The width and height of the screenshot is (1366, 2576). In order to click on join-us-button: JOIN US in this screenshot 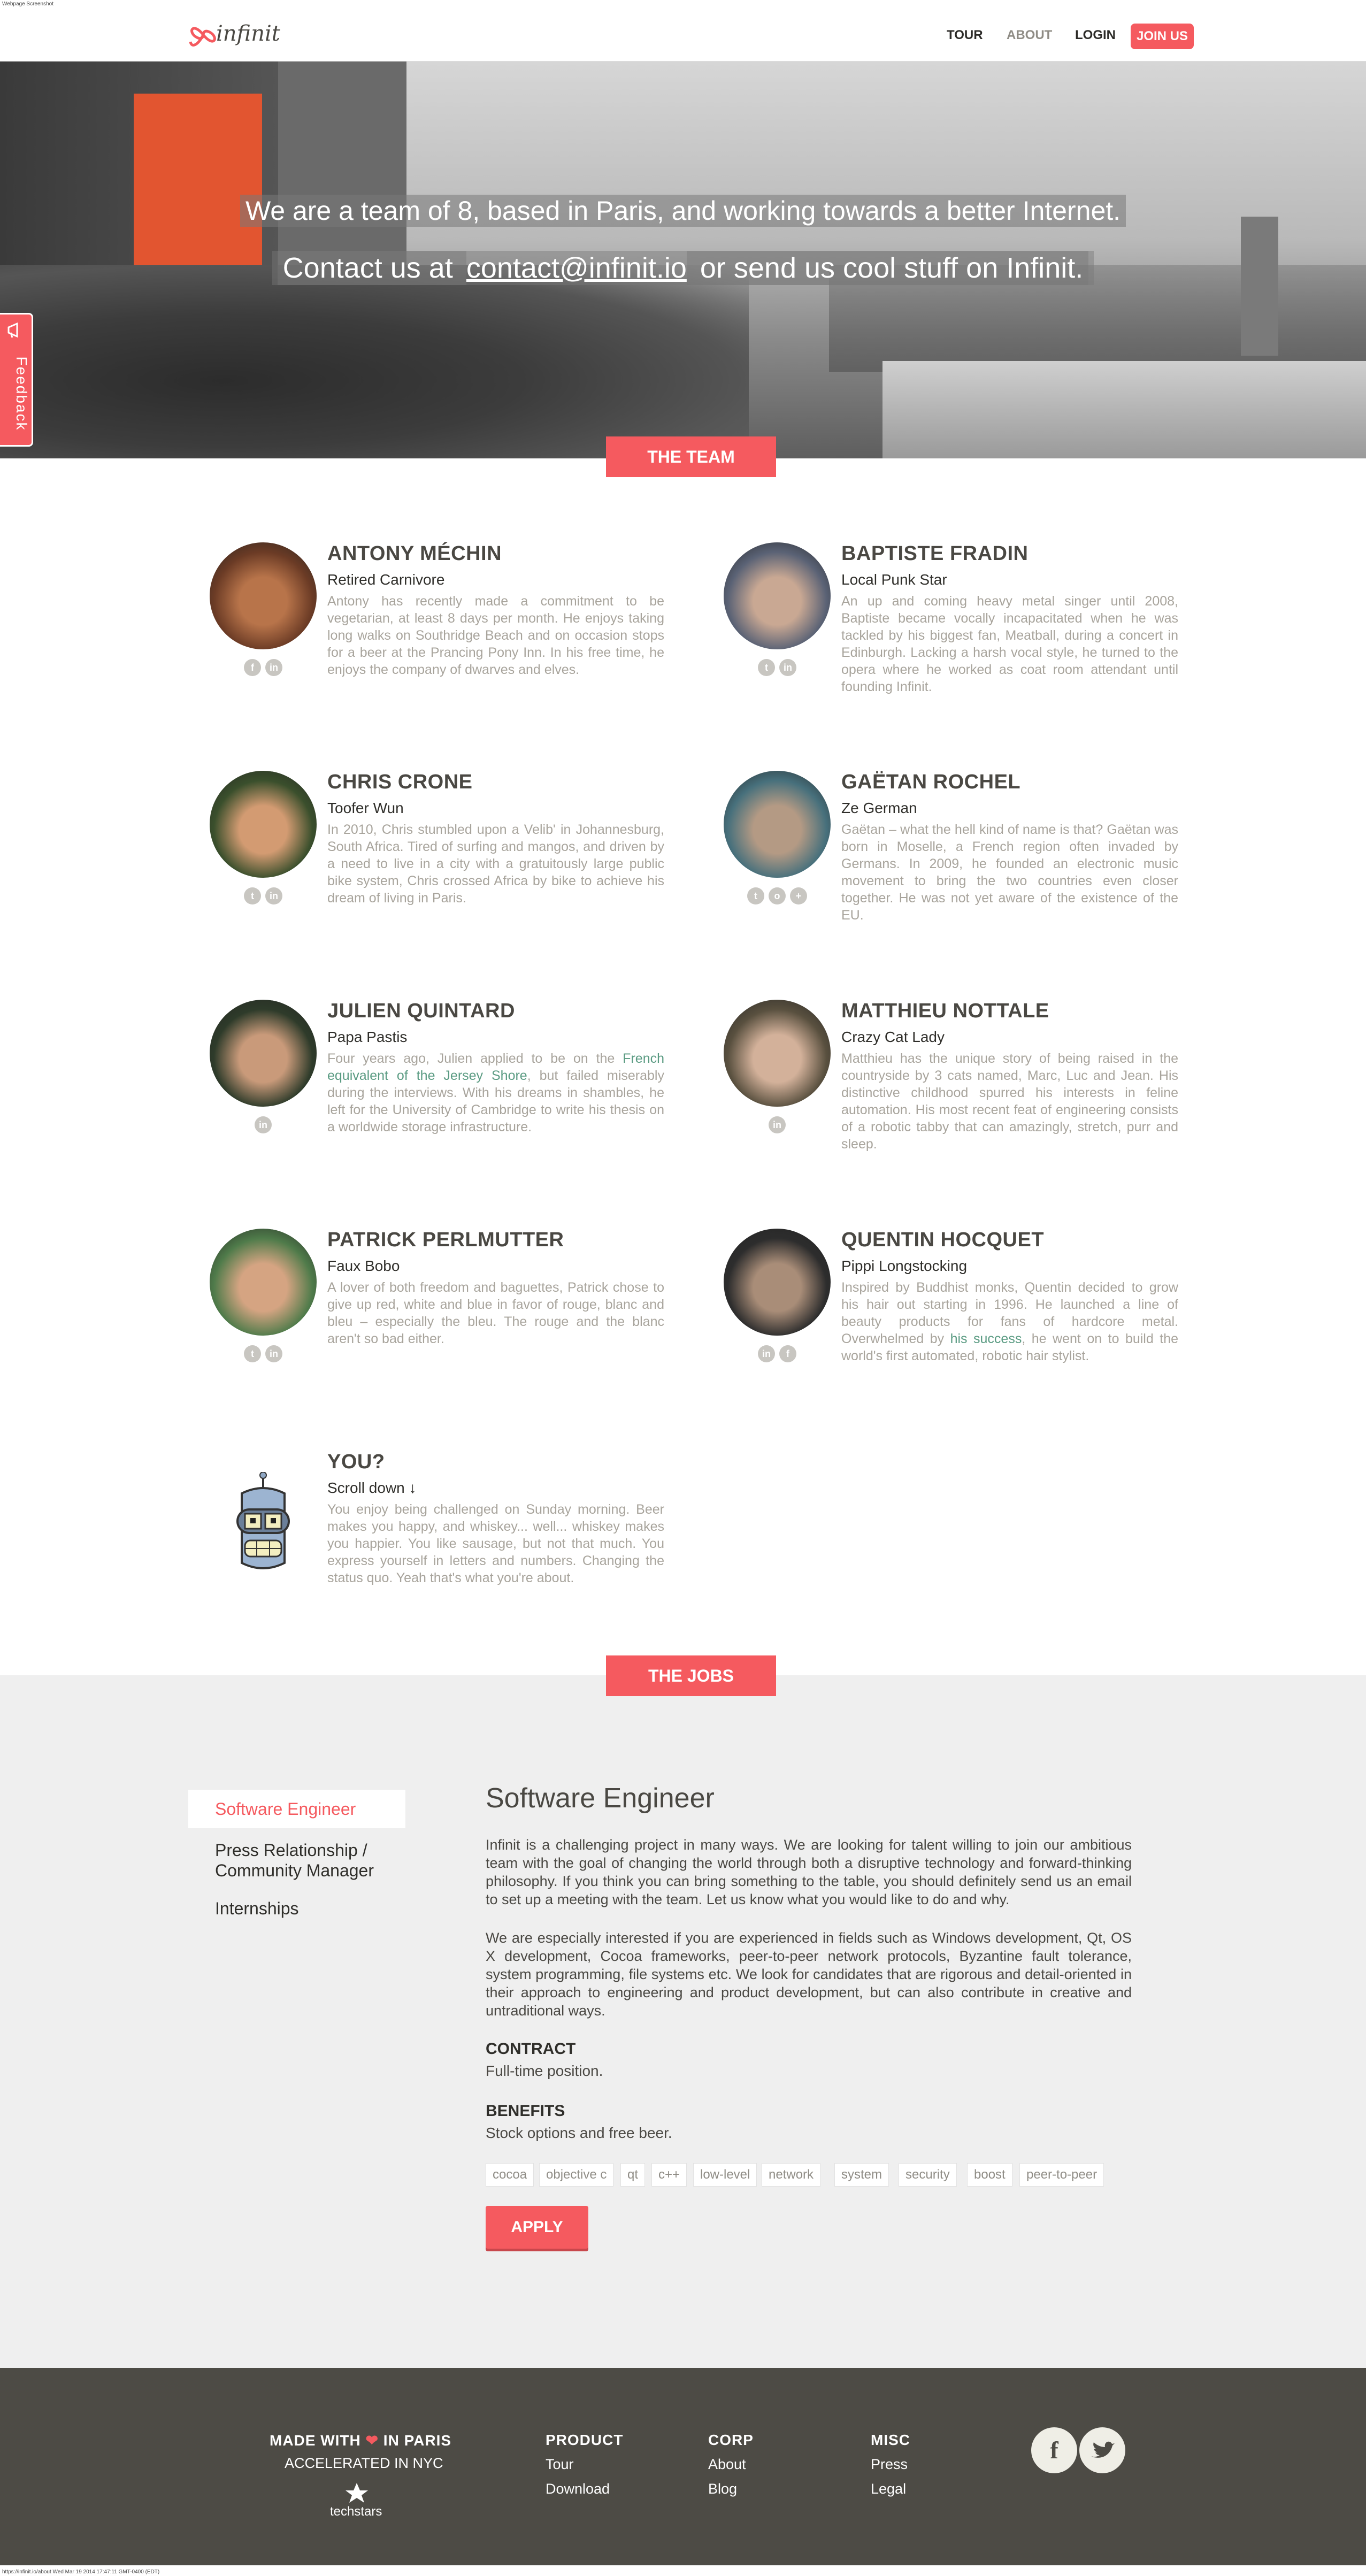, I will do `click(1163, 36)`.